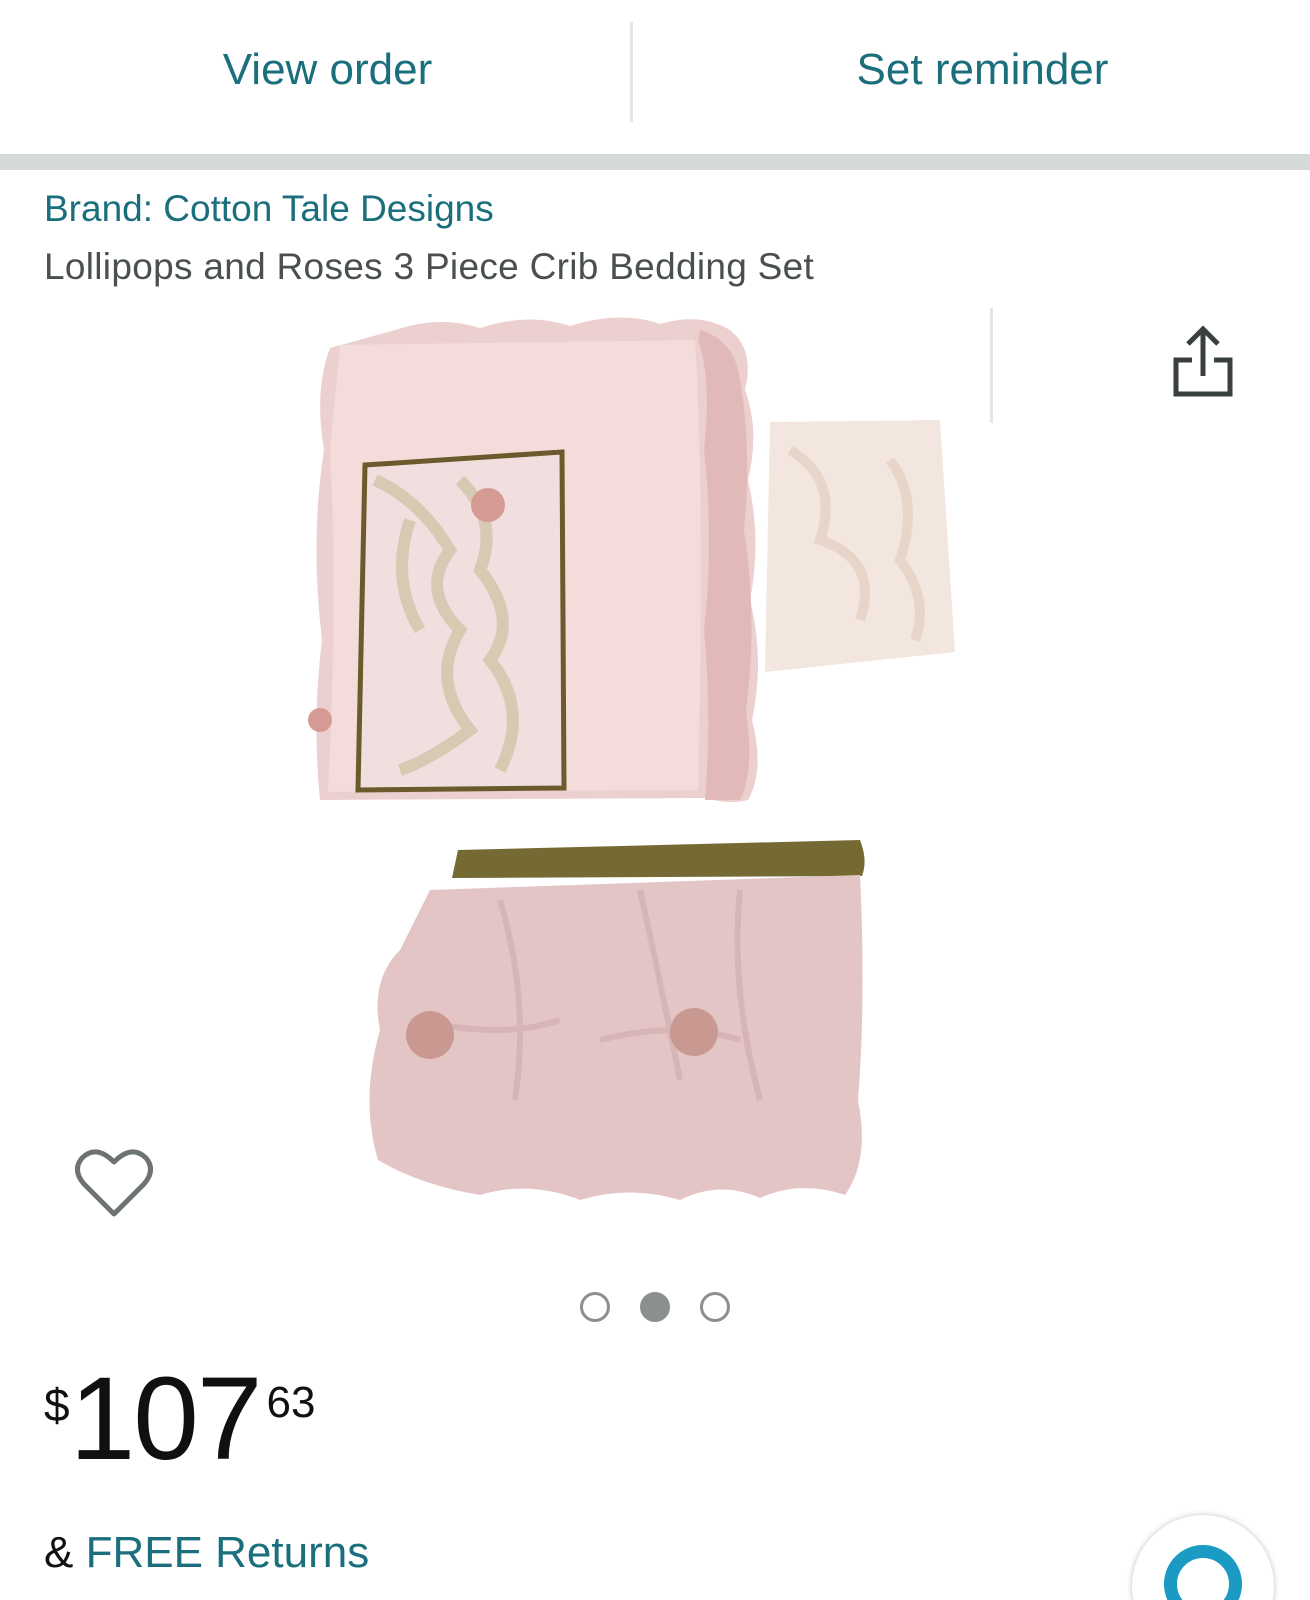 The width and height of the screenshot is (1310, 1600). I want to click on price-whole: 107, so click(166, 1419).